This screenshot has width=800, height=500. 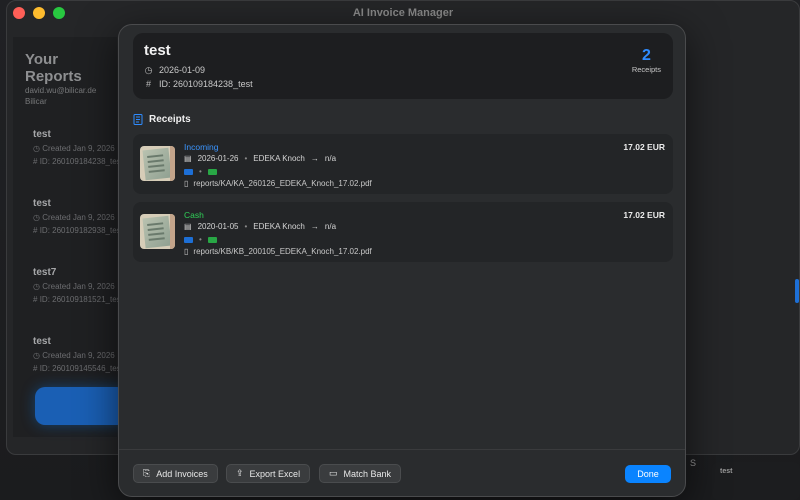 What do you see at coordinates (45, 272) in the screenshot?
I see `report-name: test7` at bounding box center [45, 272].